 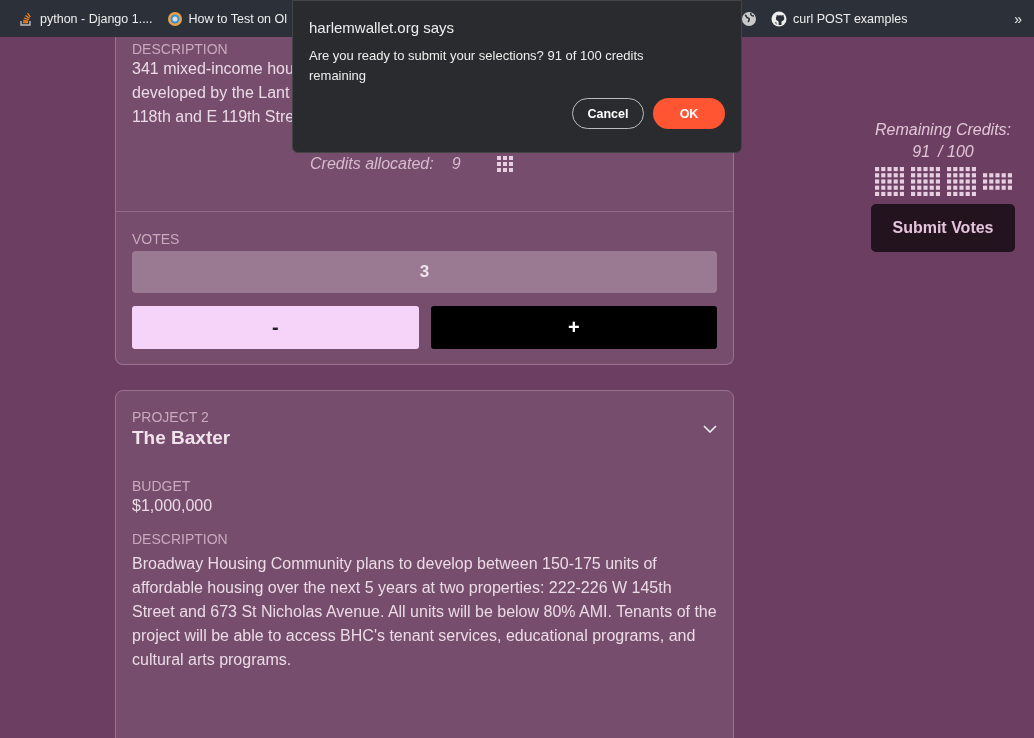 I want to click on bookmark-link: curl POST examples, so click(x=850, y=18).